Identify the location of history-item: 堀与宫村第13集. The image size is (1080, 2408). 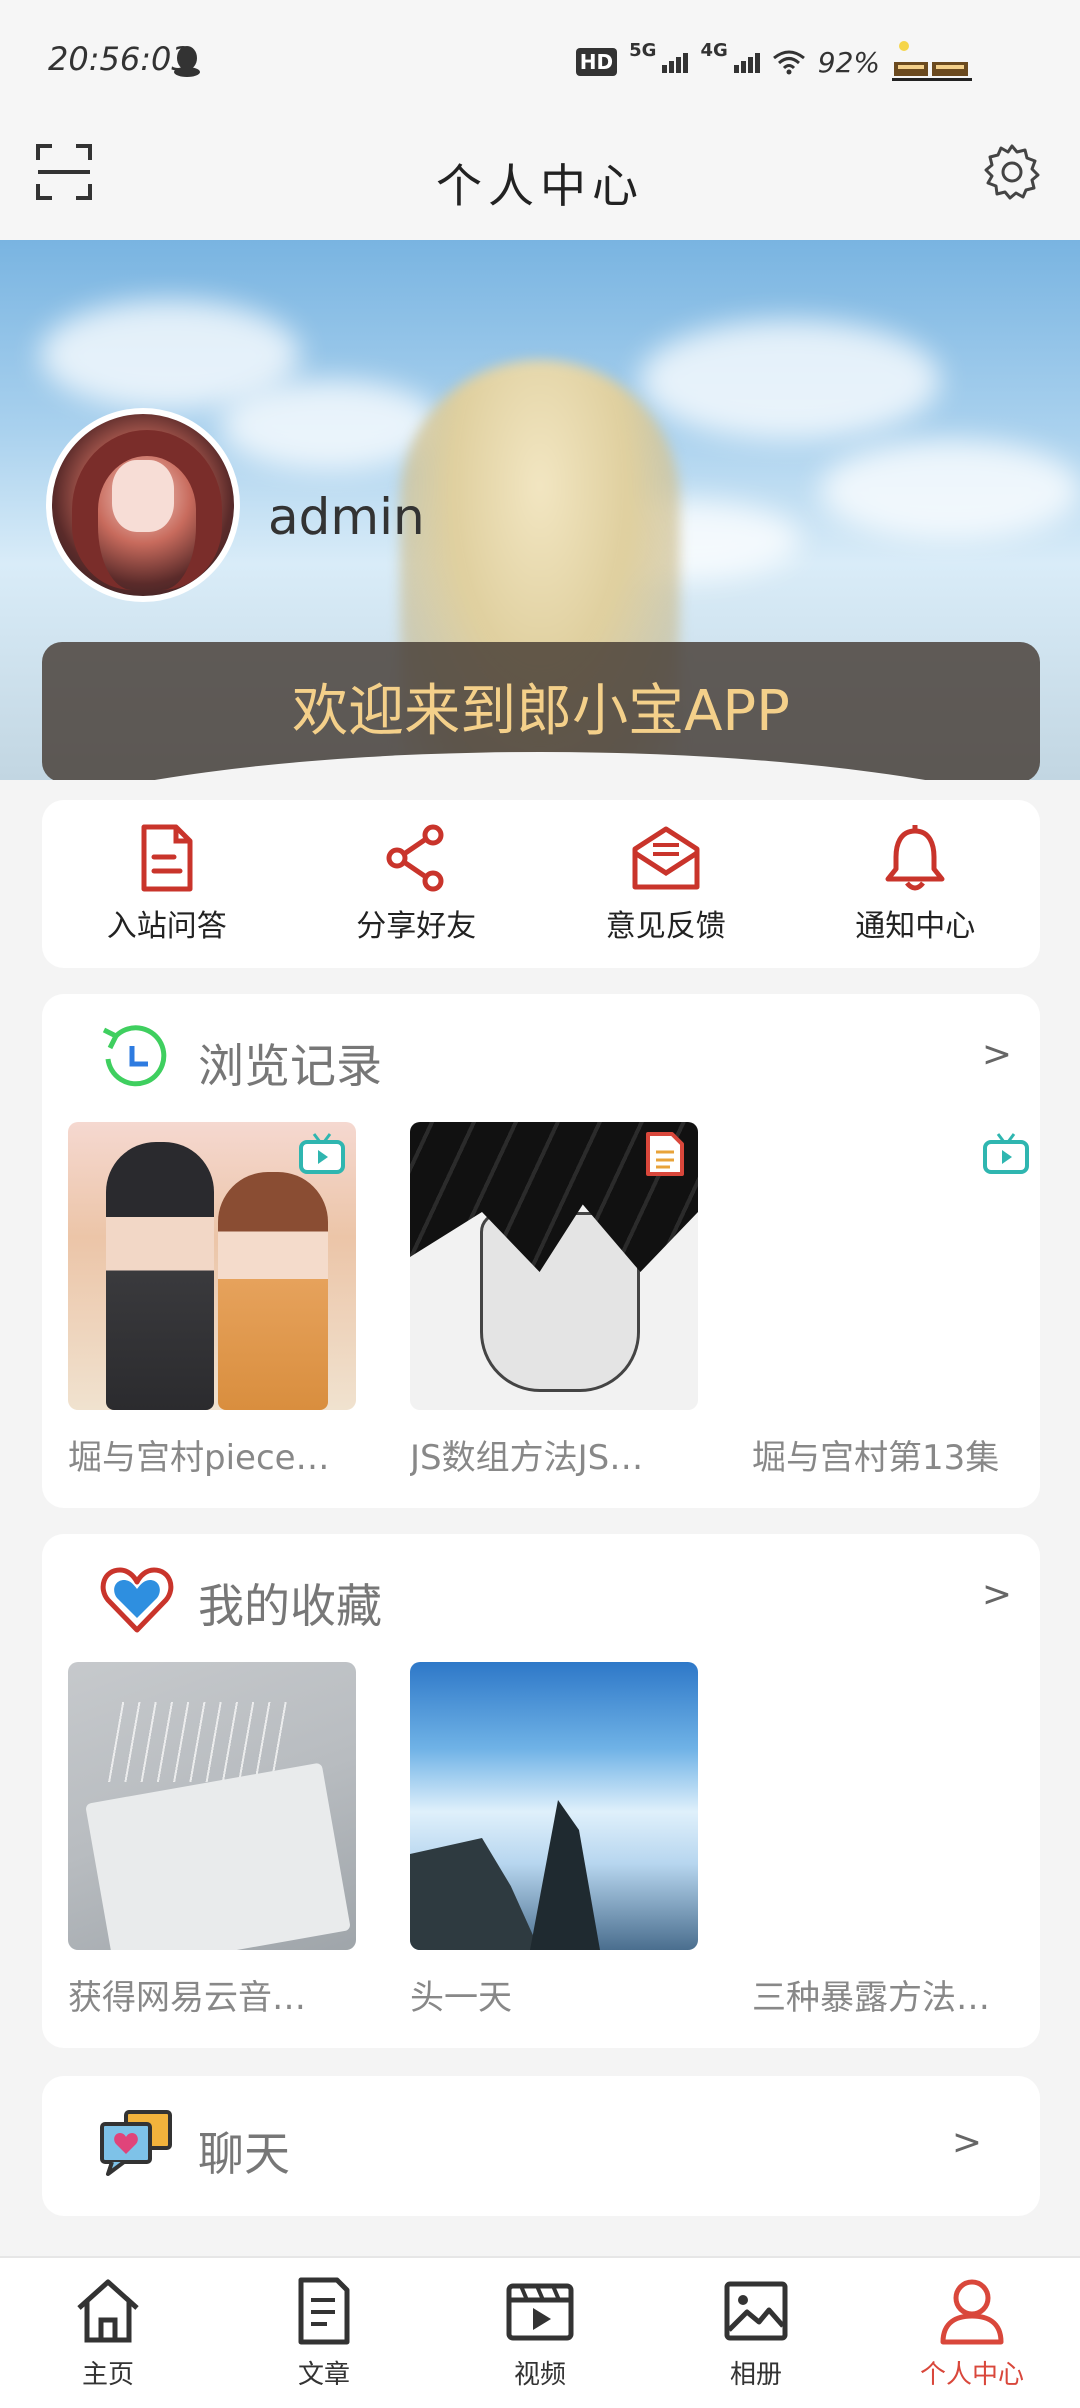
(896, 1300).